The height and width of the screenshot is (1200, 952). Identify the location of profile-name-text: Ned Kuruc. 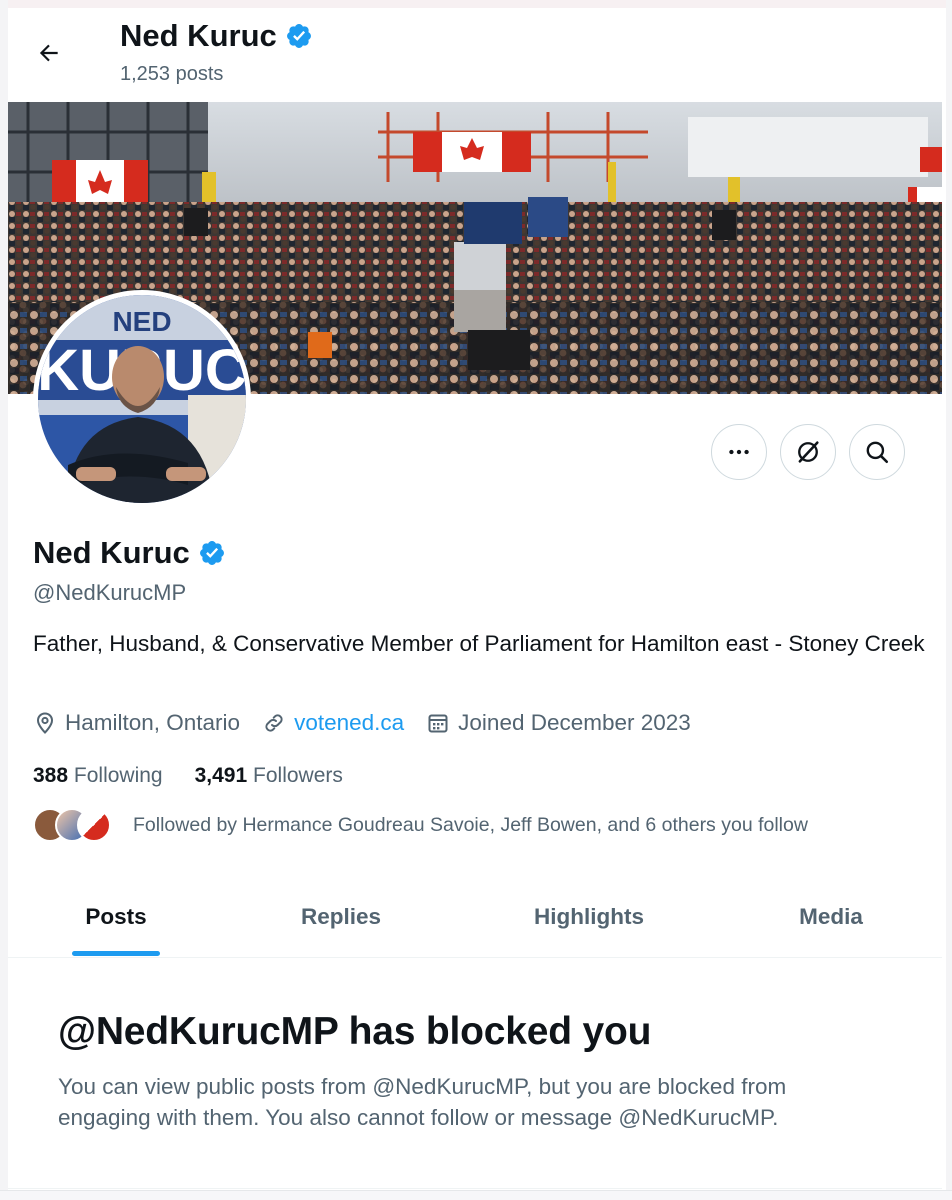
(111, 552).